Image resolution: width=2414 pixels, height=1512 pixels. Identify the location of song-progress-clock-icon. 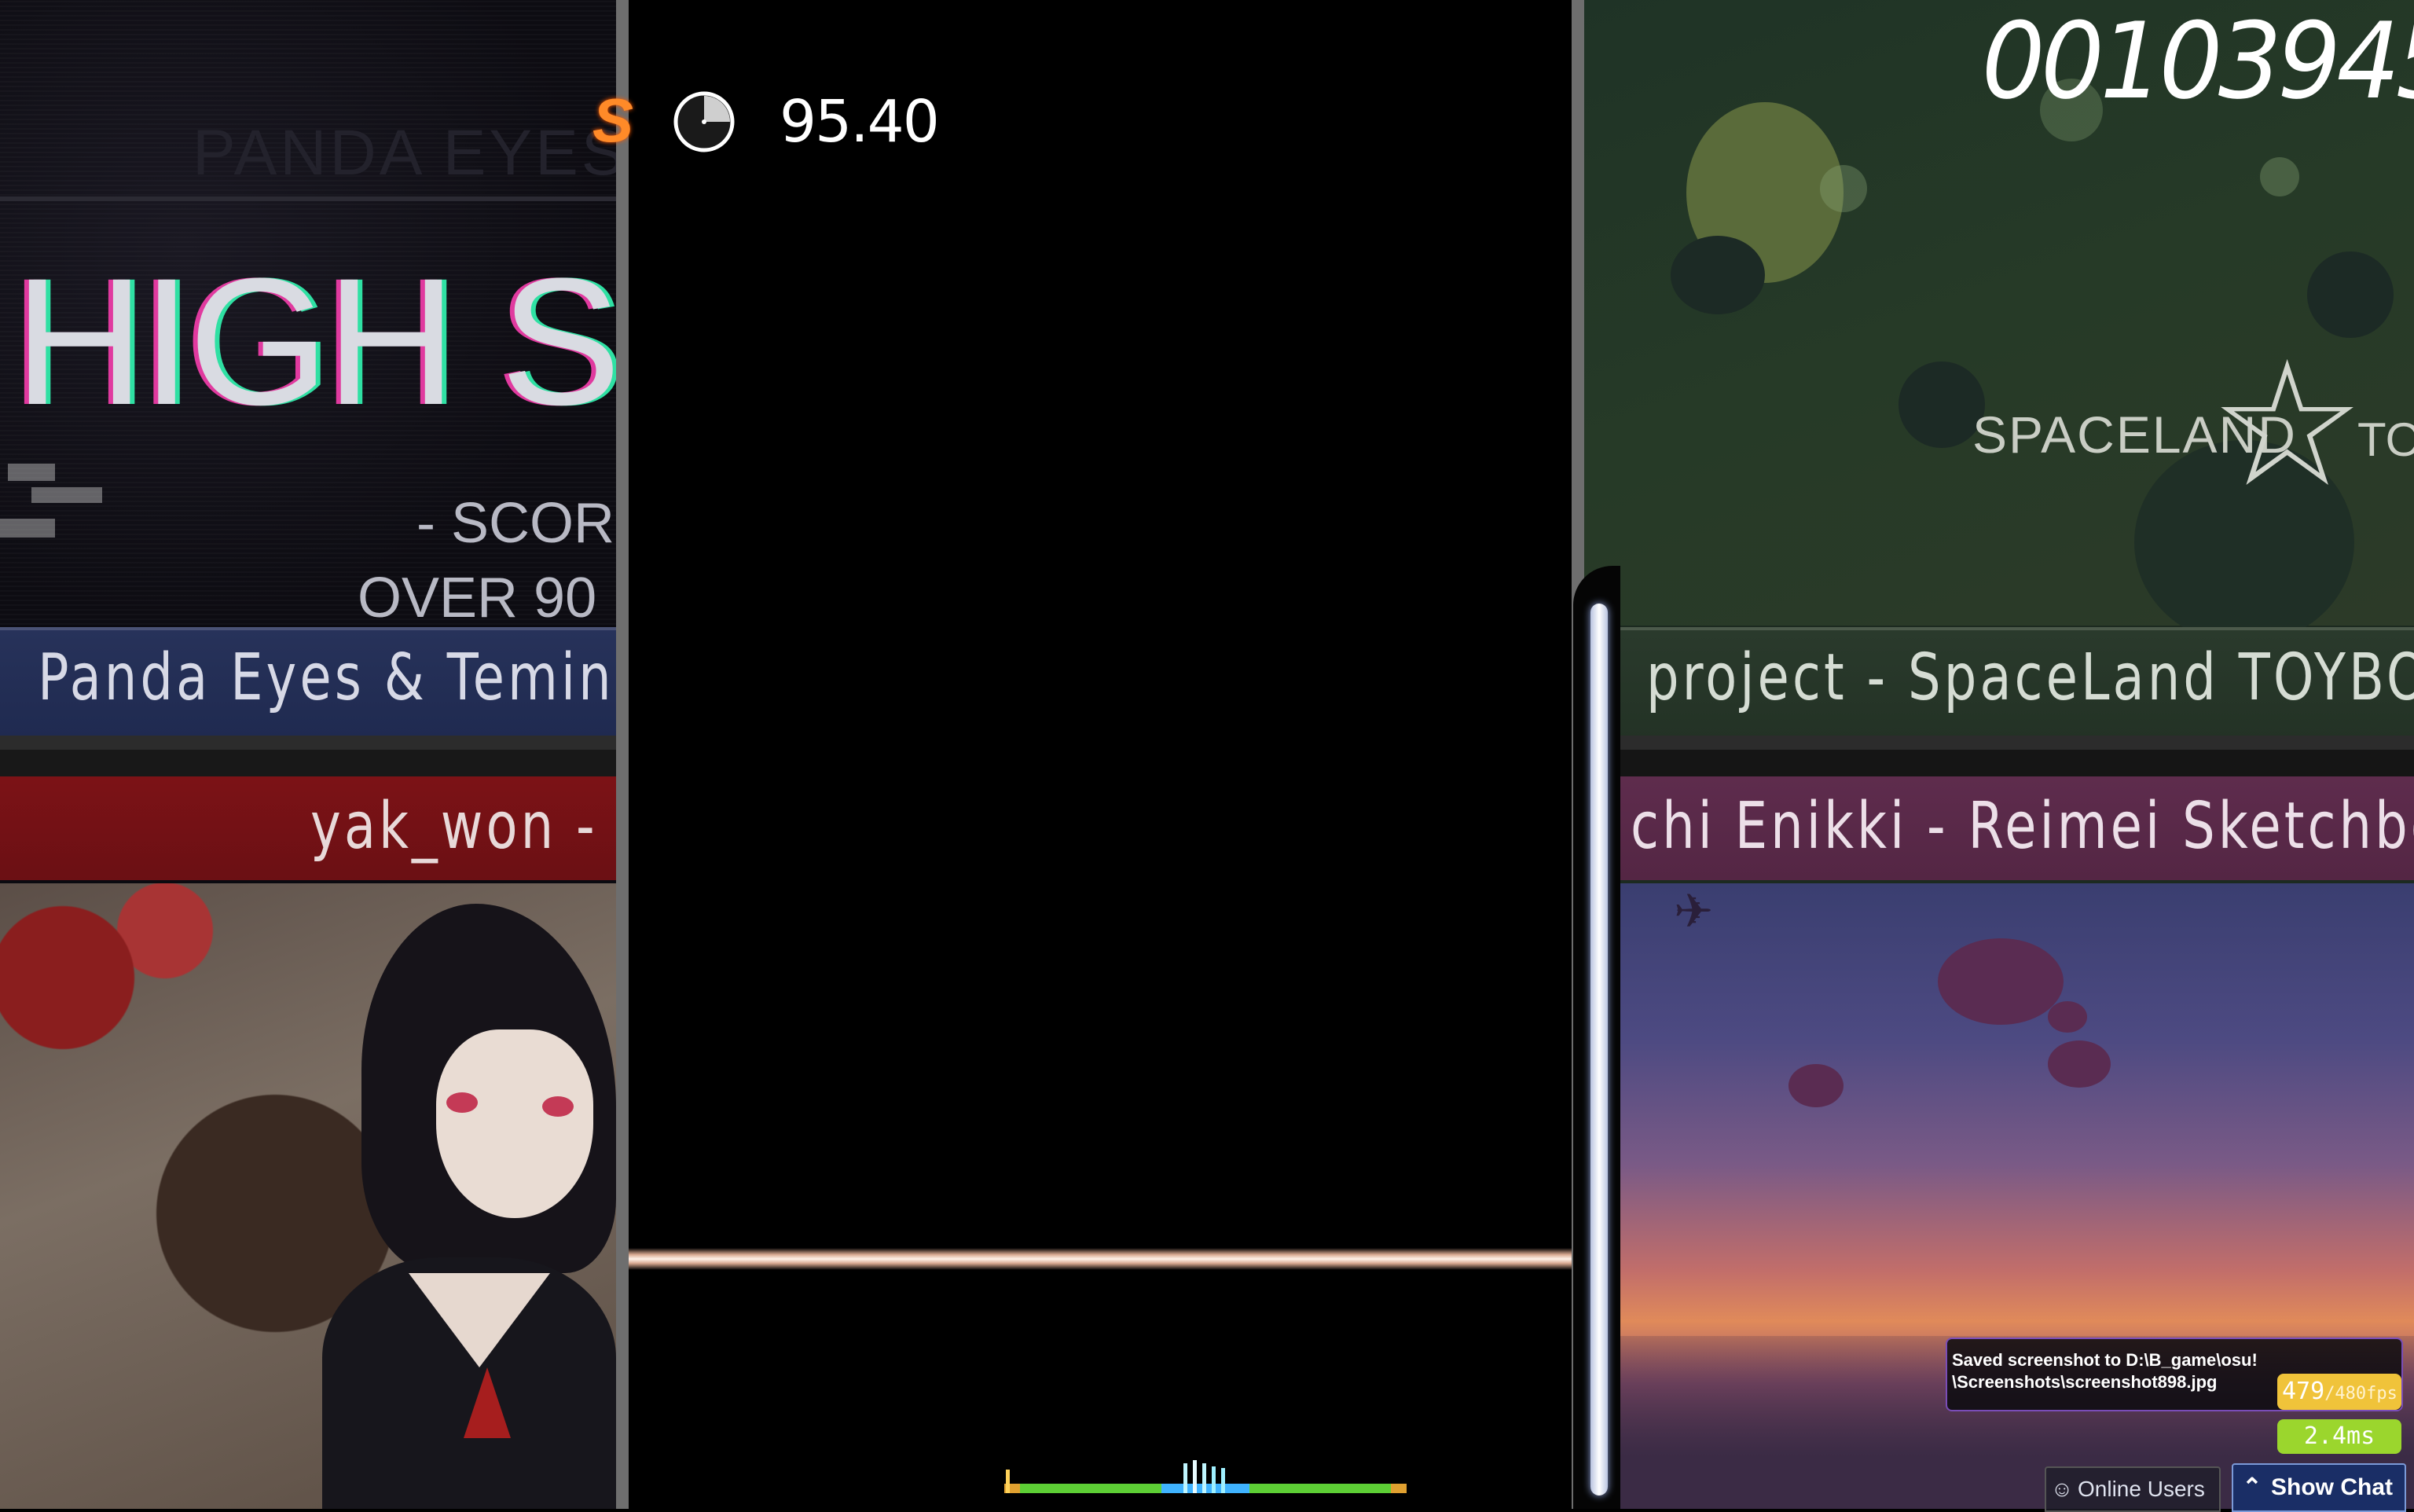
(704, 122).